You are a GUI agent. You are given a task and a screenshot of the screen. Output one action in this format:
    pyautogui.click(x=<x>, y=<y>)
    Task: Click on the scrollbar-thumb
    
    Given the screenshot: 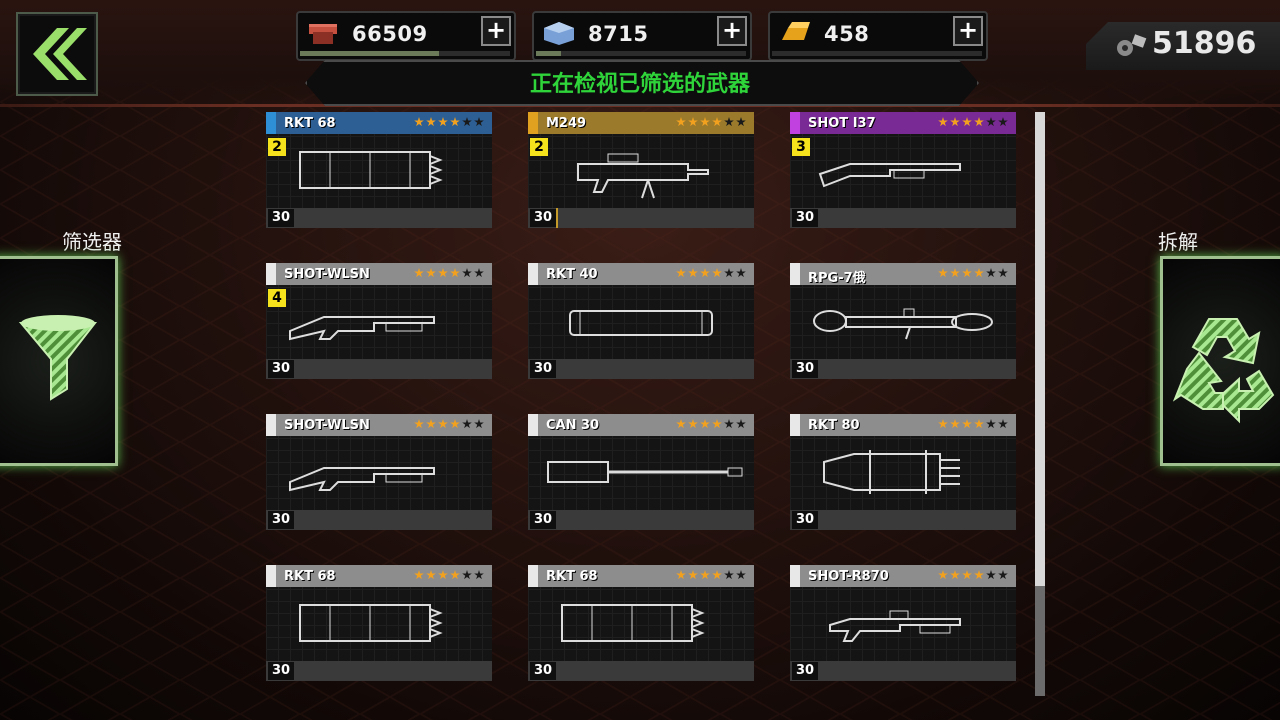 What is the action you would take?
    pyautogui.click(x=1040, y=641)
    